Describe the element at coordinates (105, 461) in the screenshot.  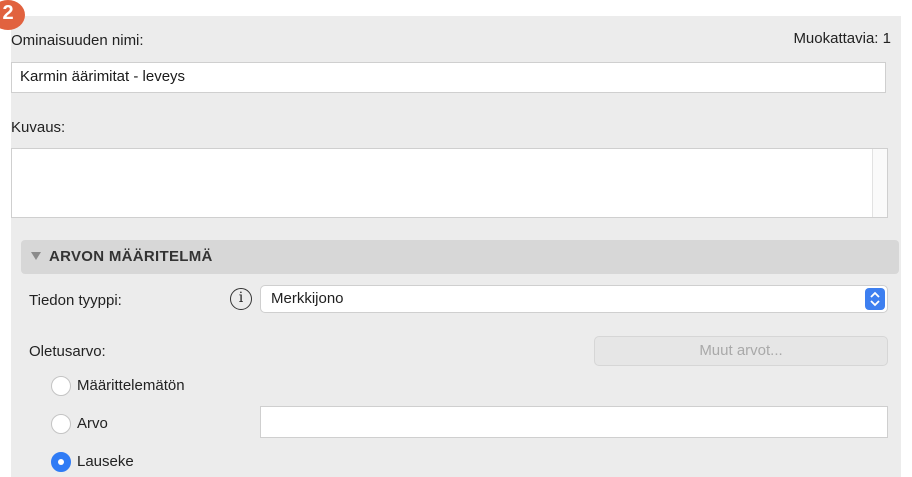
I see `radio-expression-label: Lauseke` at that location.